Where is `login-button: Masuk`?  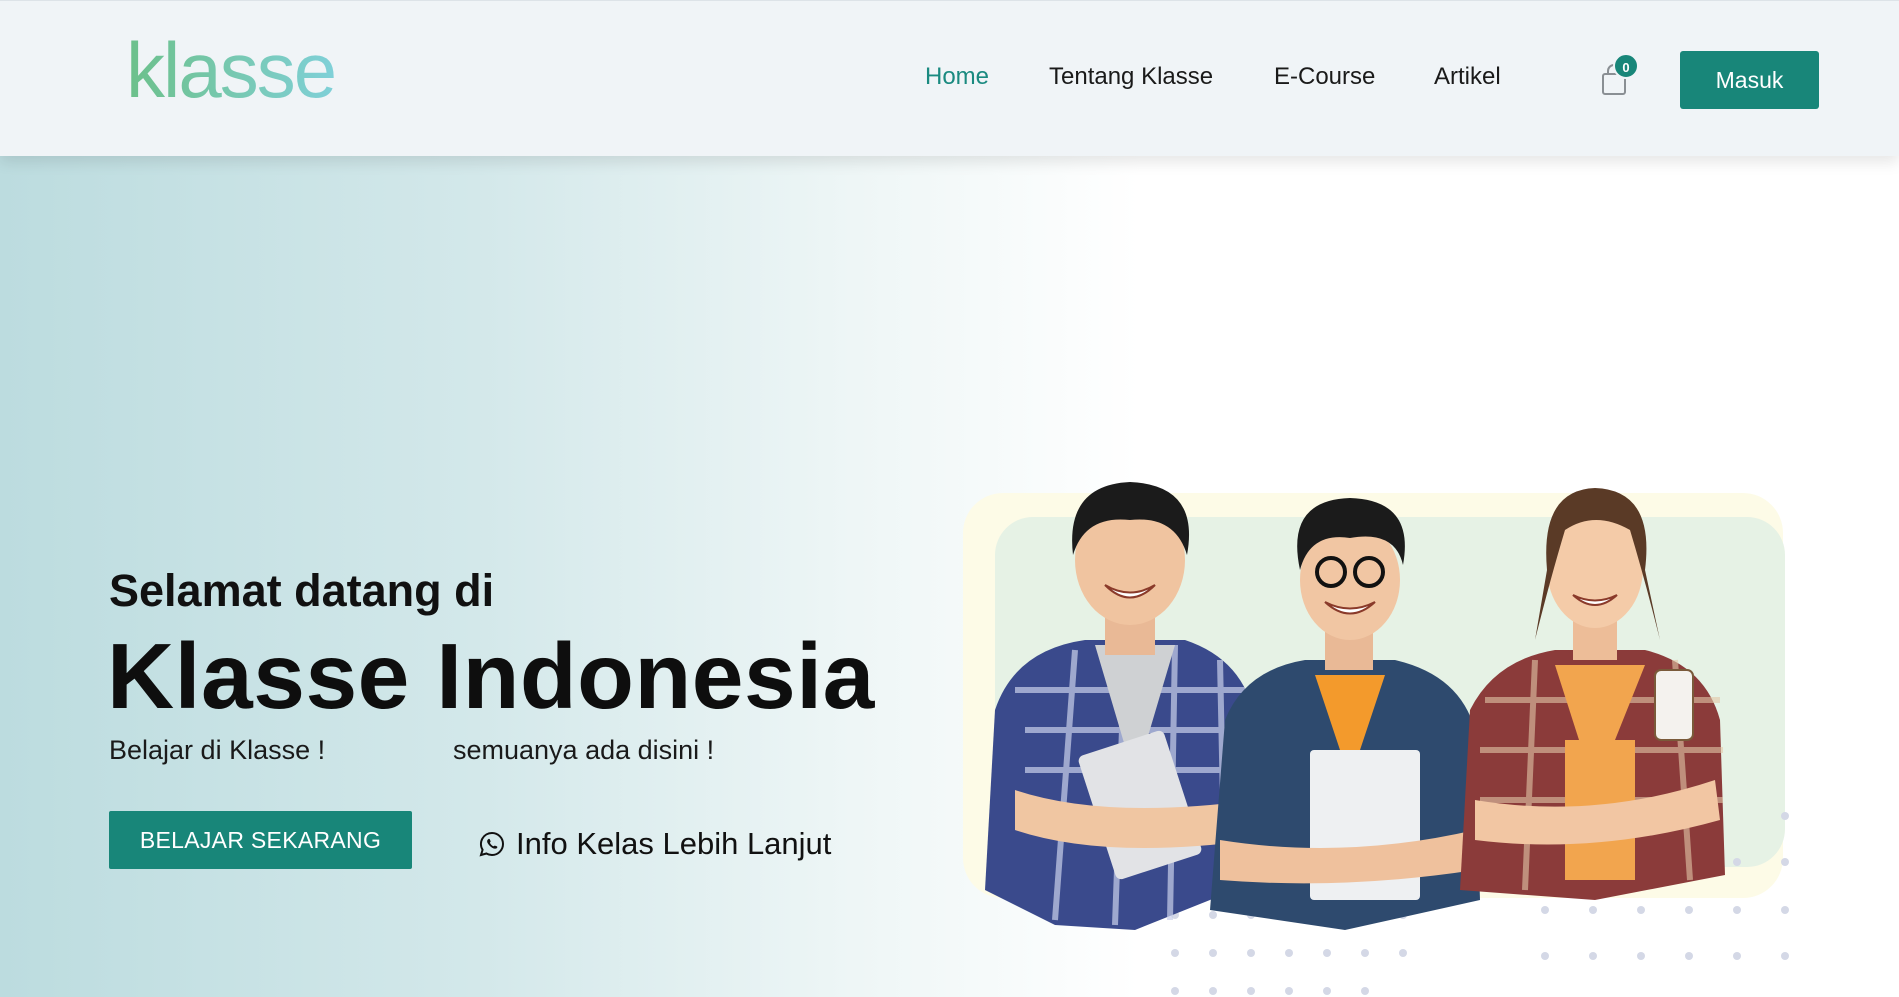 login-button: Masuk is located at coordinates (1749, 80).